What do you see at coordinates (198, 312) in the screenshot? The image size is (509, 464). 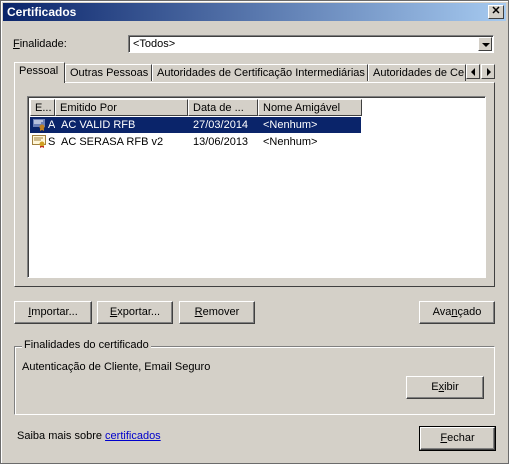 I see `button-mnemonic: R` at bounding box center [198, 312].